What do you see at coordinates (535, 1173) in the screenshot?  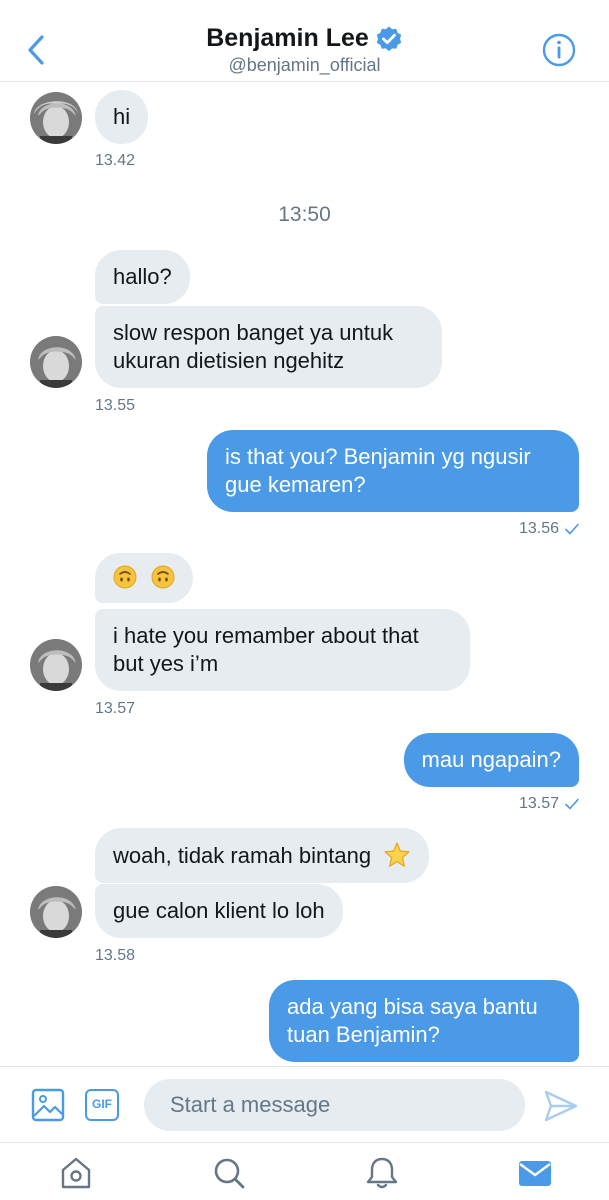 I see `messages-icon` at bounding box center [535, 1173].